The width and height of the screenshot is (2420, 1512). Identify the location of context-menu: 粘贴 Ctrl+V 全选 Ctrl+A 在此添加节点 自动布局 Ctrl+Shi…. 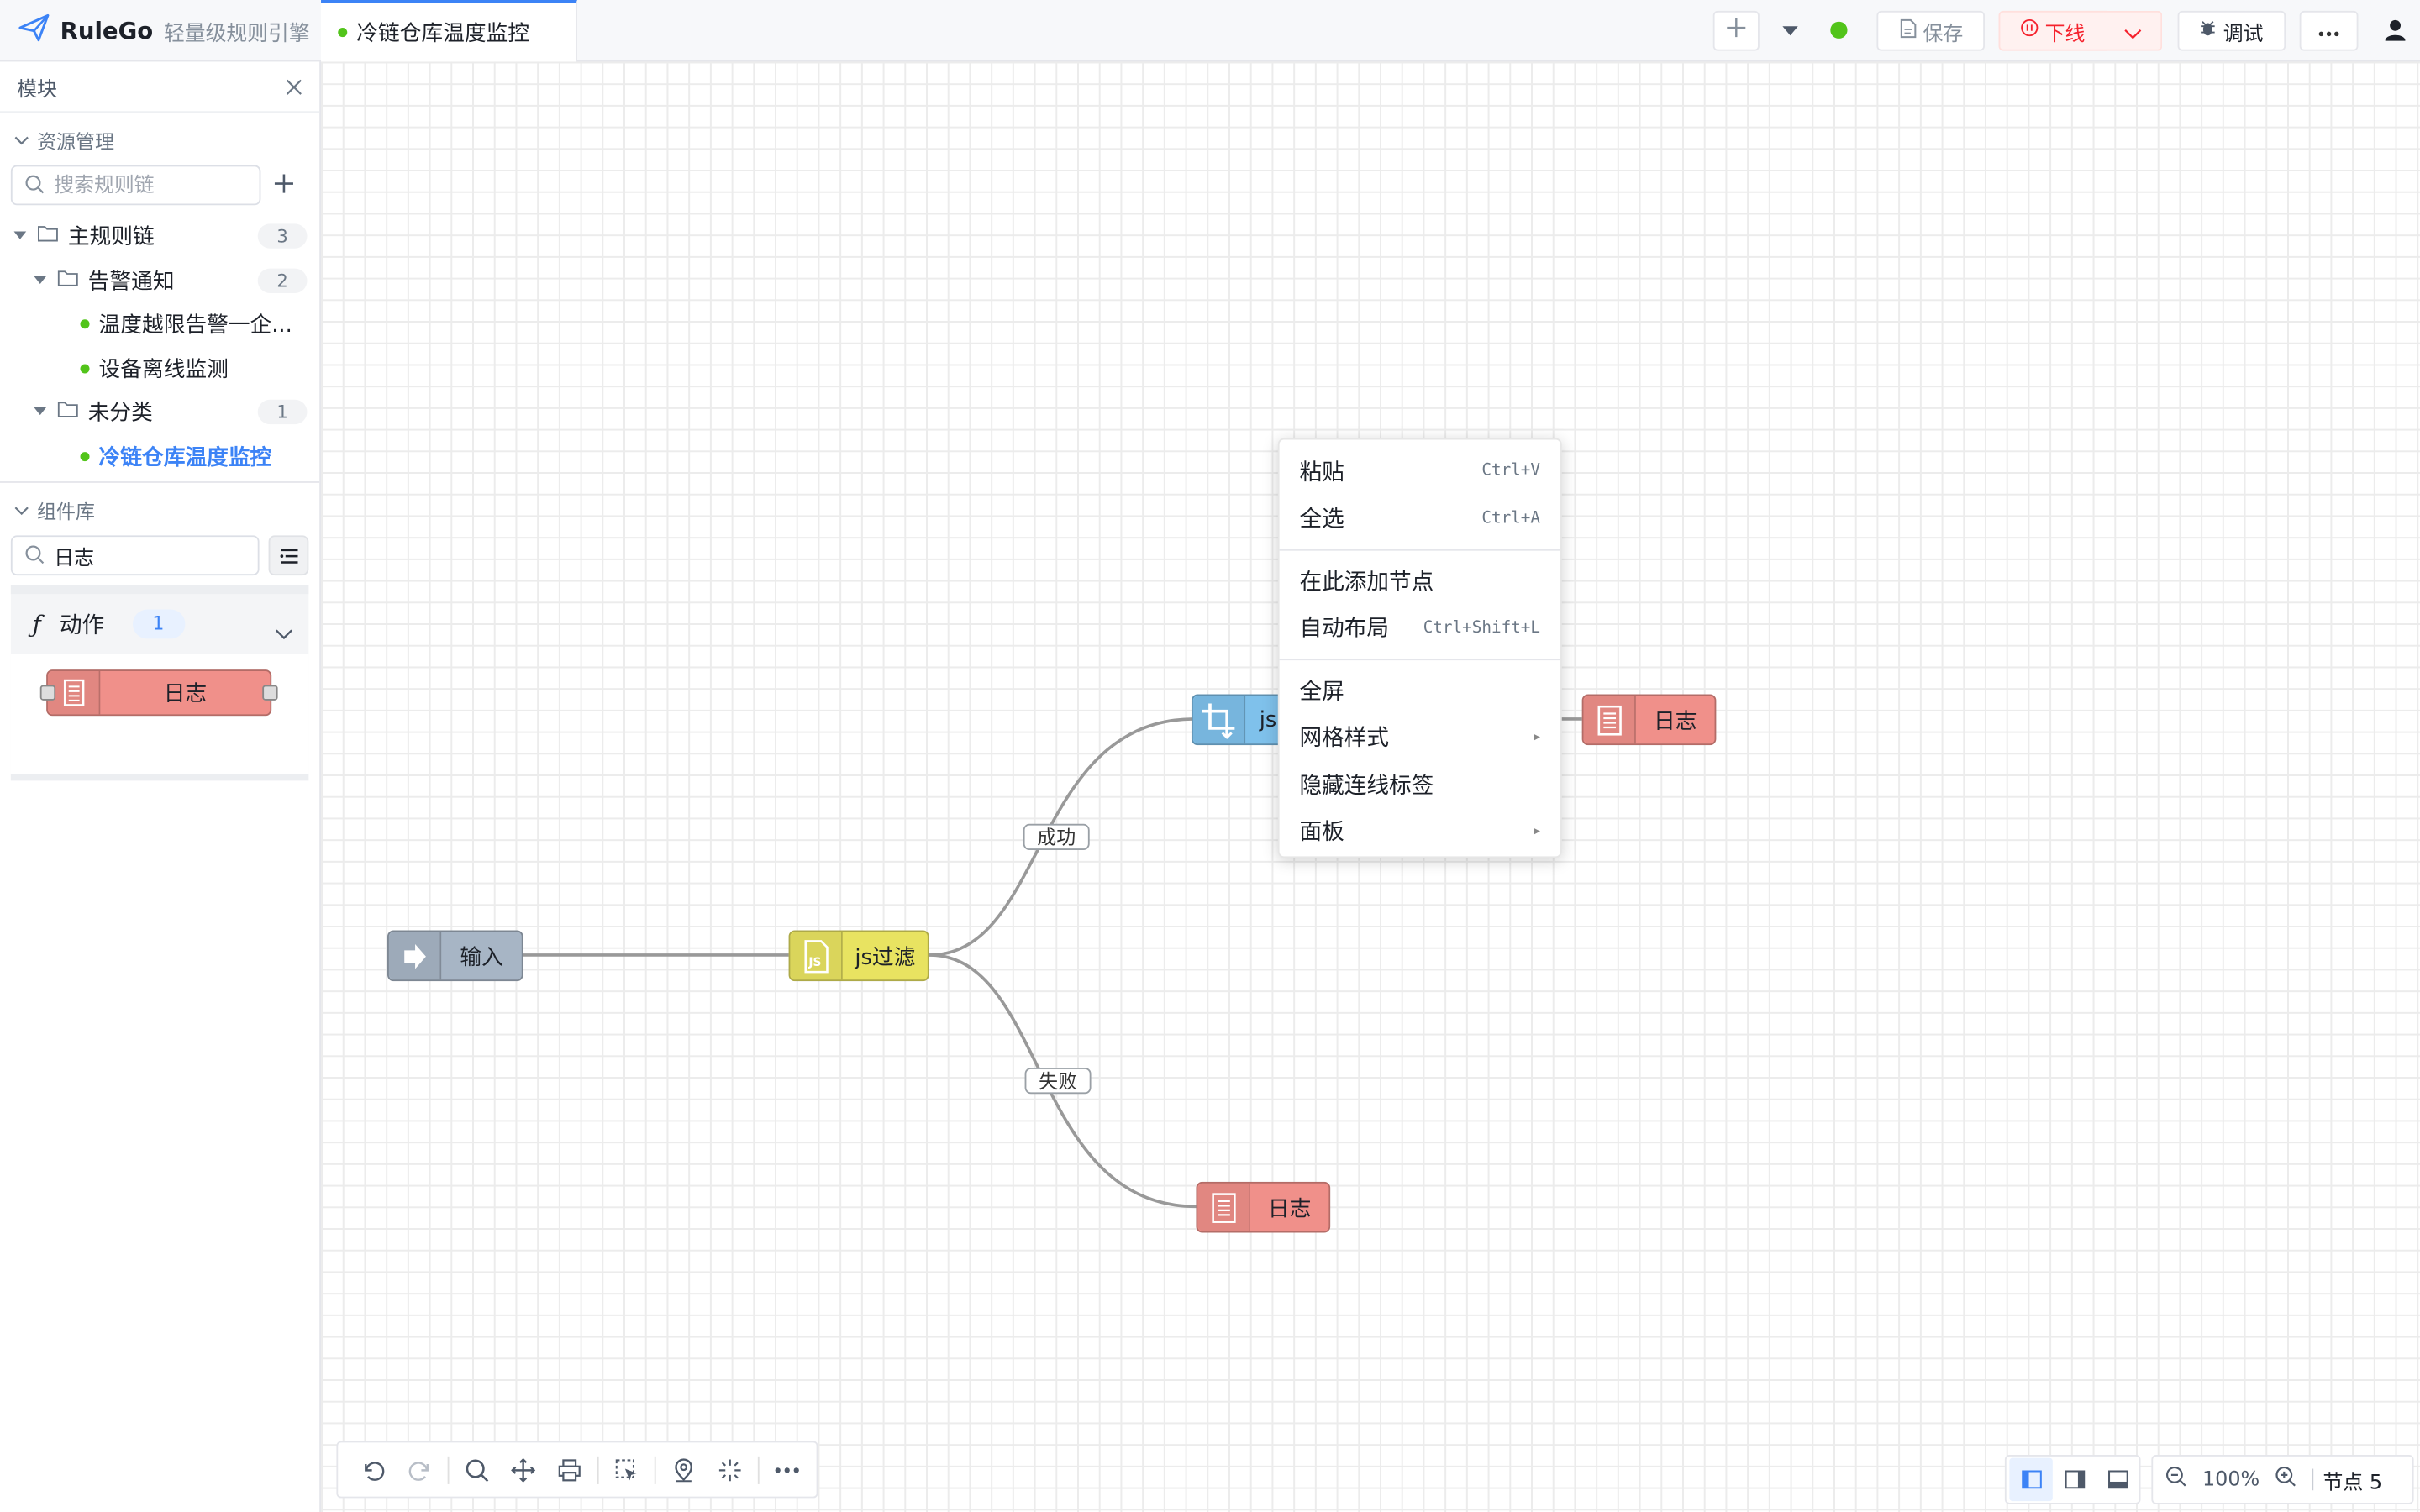
(1419, 648).